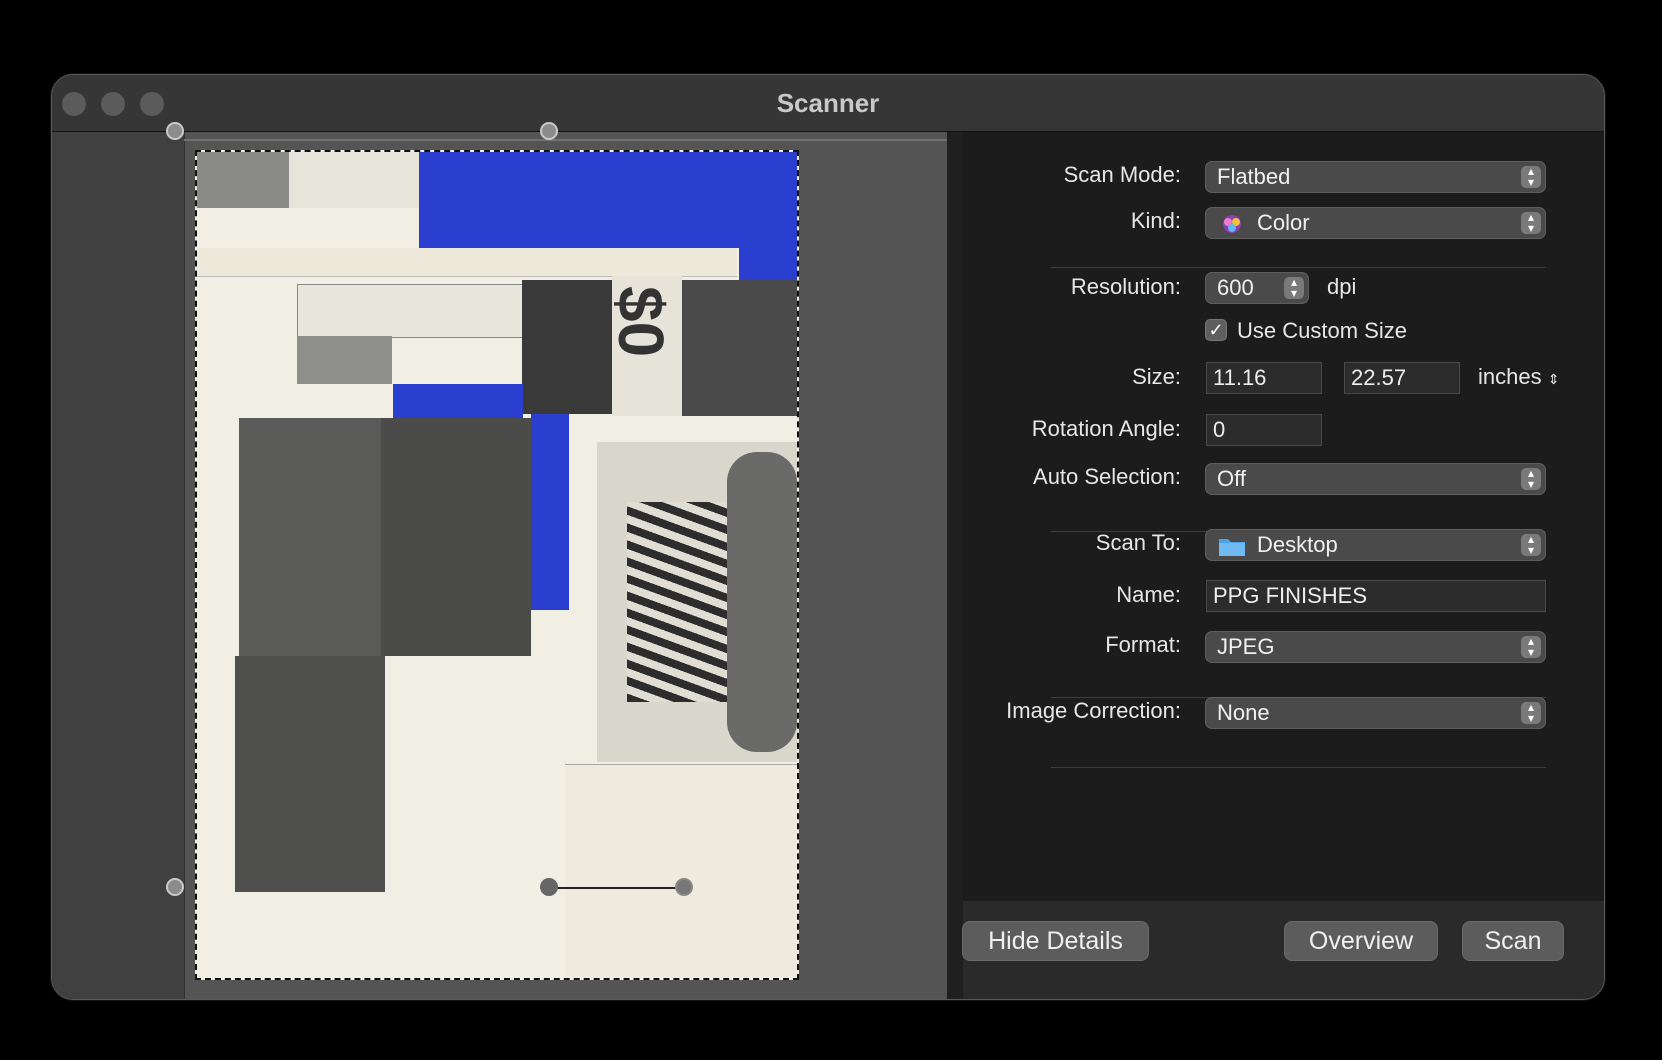 Image resolution: width=1662 pixels, height=1060 pixels. Describe the element at coordinates (681, 871) in the screenshot. I see `blank-paper` at that location.